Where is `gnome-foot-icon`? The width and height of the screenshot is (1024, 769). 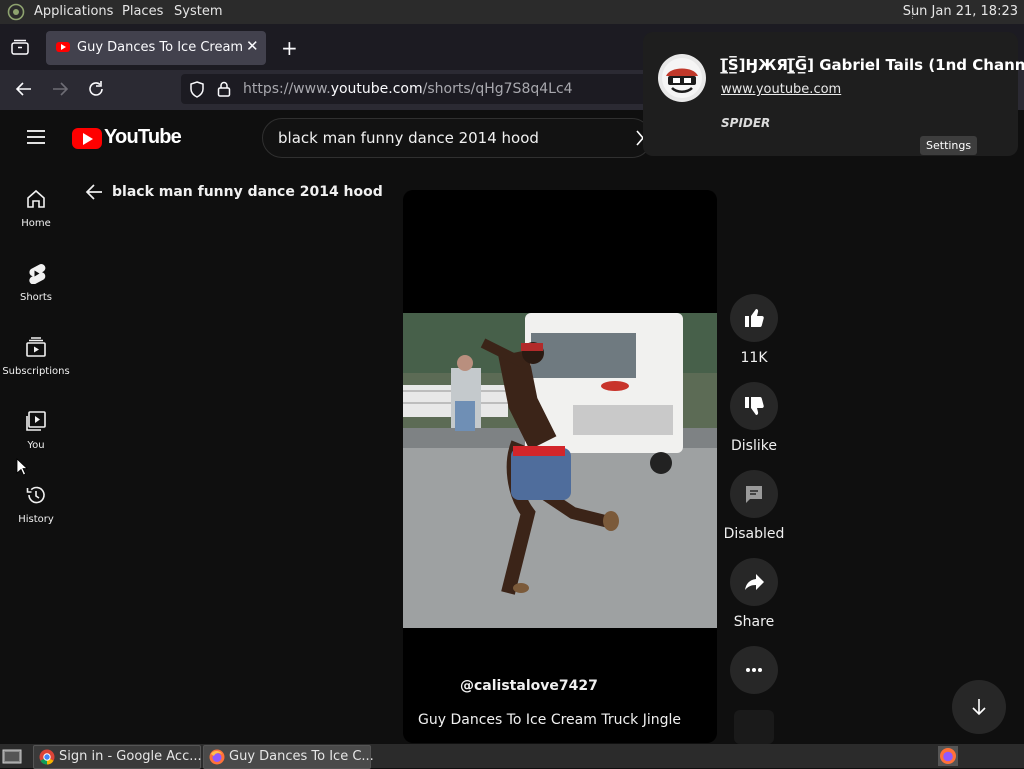 gnome-foot-icon is located at coordinates (16, 12).